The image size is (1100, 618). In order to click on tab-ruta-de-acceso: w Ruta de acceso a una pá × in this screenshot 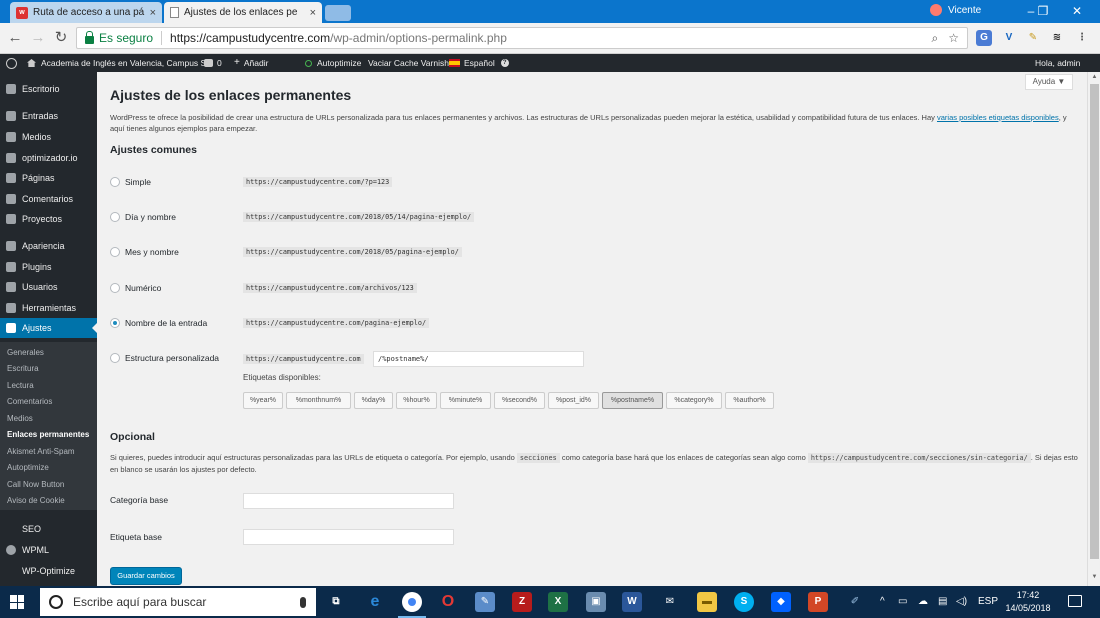, I will do `click(86, 12)`.